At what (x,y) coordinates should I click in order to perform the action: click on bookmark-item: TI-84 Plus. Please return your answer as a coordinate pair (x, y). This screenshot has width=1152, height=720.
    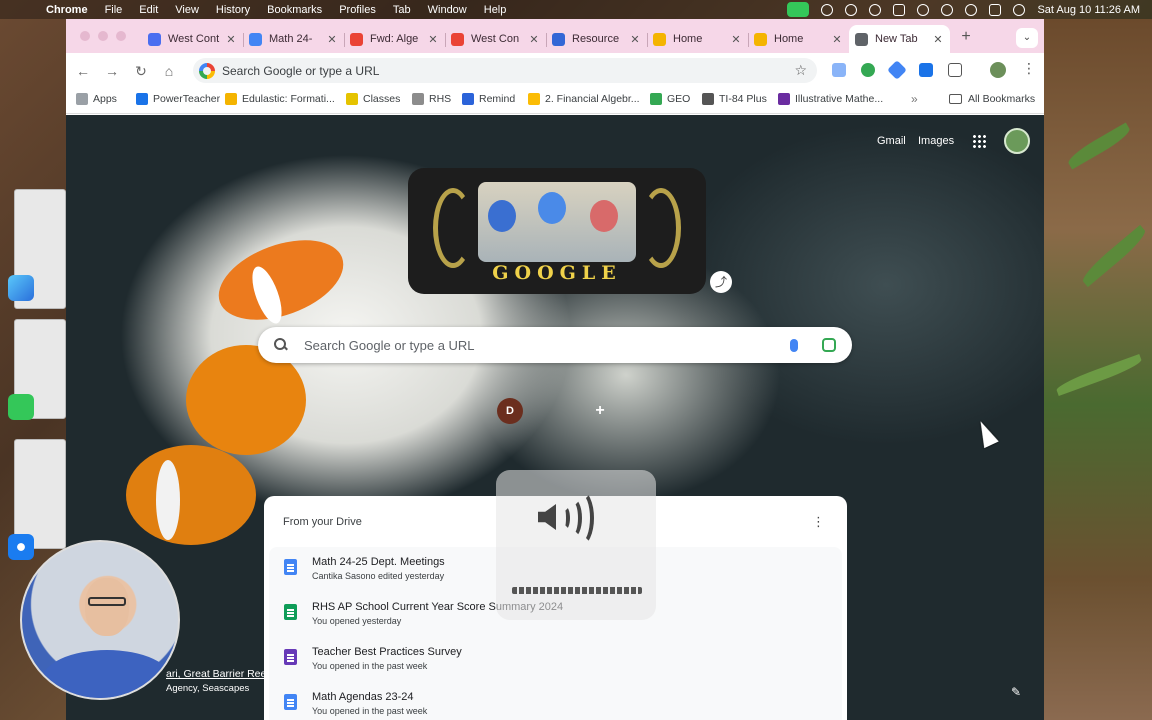
    Looking at the image, I should click on (734, 99).